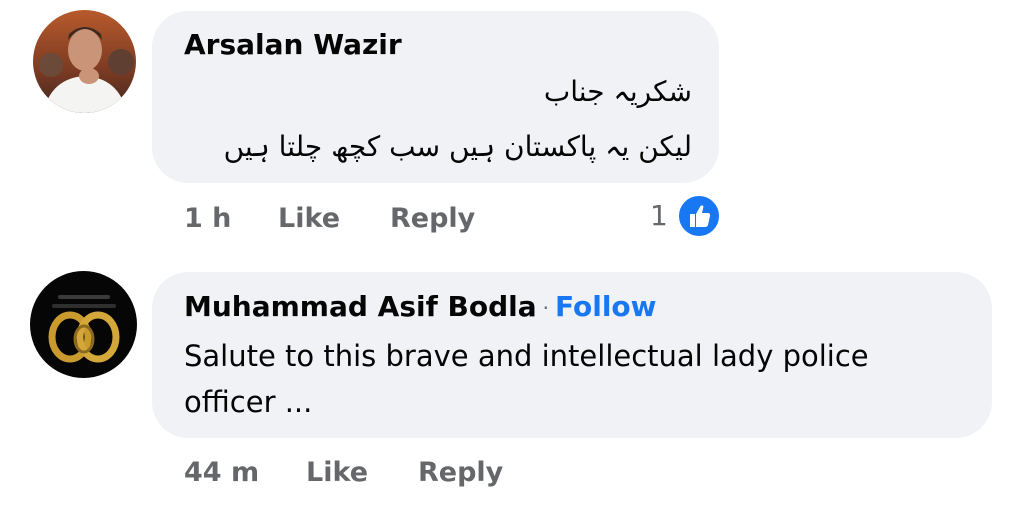  Describe the element at coordinates (221, 472) in the screenshot. I see `comment-timestamp: 44 m` at that location.